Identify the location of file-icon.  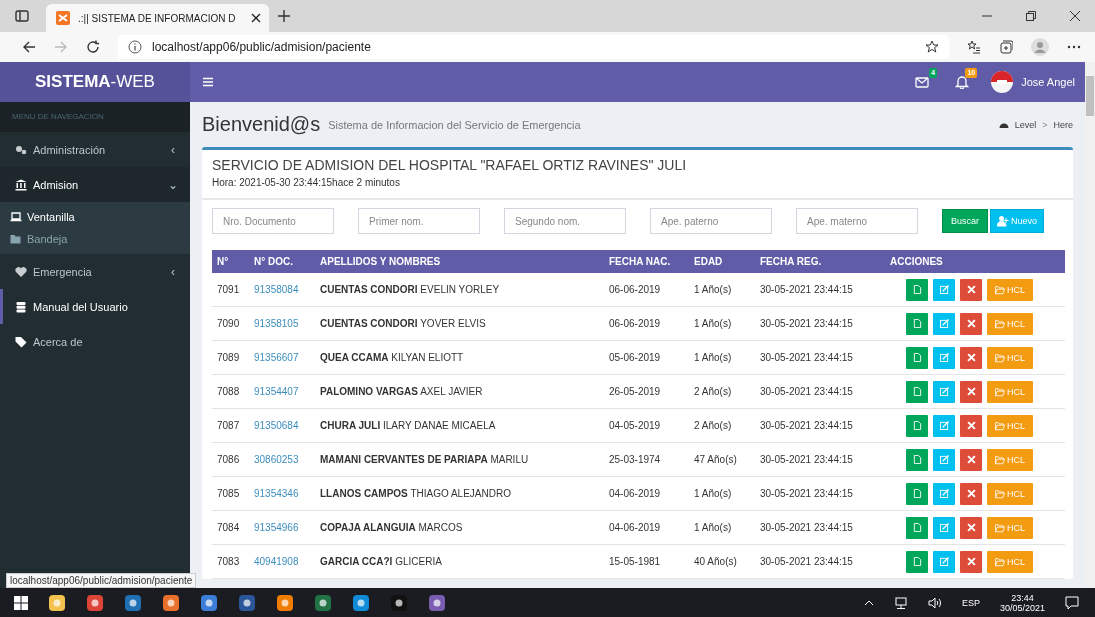
(917, 561).